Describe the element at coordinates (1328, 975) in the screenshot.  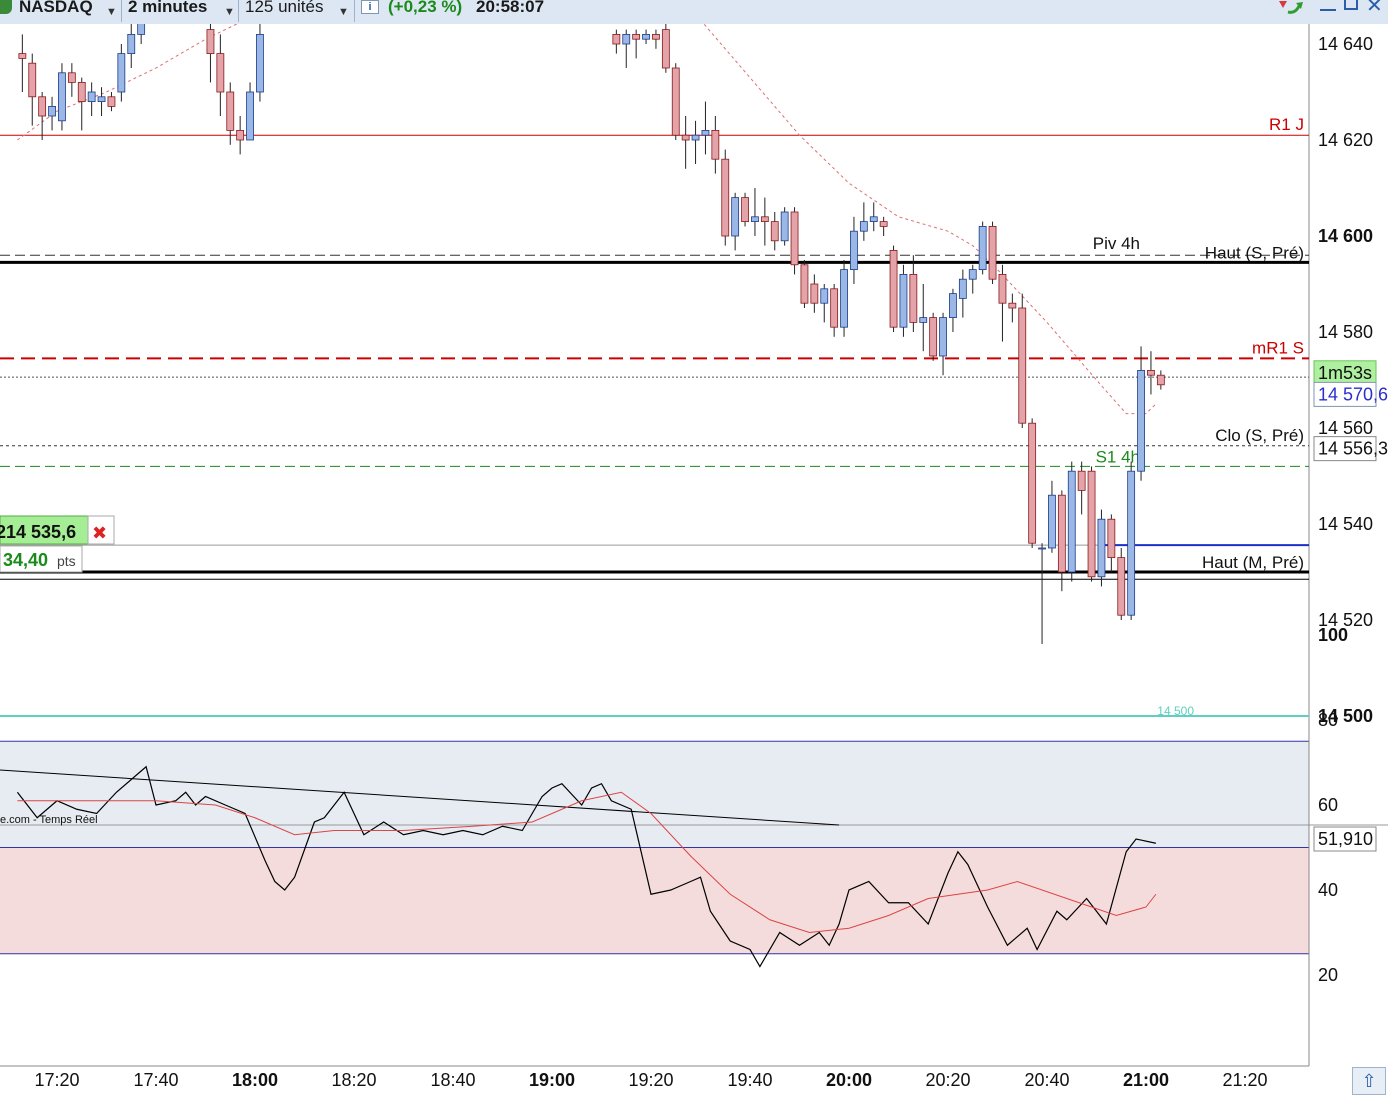
I see `rsi-tick-label: 20` at that location.